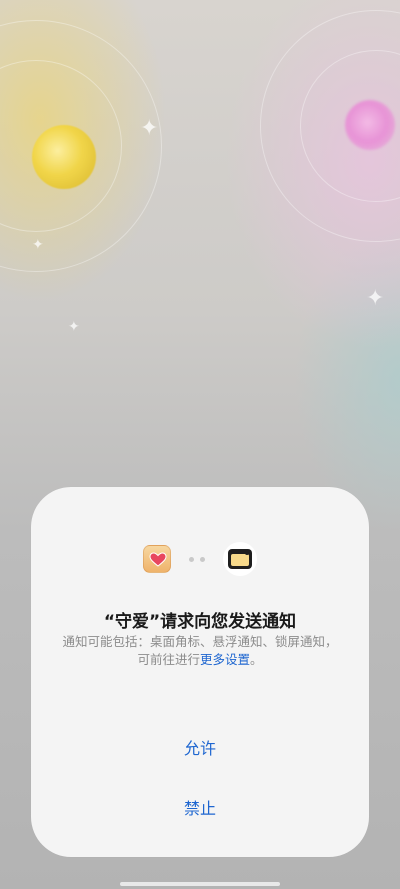 The height and width of the screenshot is (889, 400). I want to click on allow-button: 允许, so click(200, 747).